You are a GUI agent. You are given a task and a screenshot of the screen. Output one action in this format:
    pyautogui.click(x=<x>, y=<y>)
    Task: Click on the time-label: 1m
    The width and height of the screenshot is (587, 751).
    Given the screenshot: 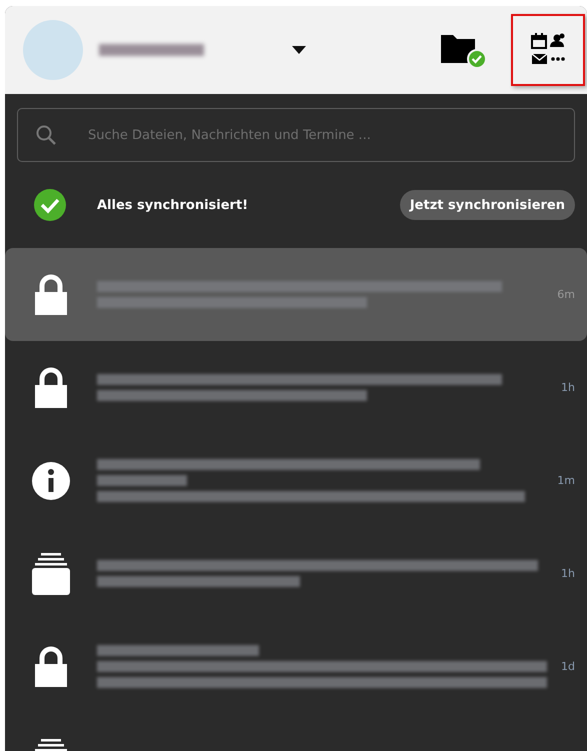 What is the action you would take?
    pyautogui.click(x=566, y=480)
    